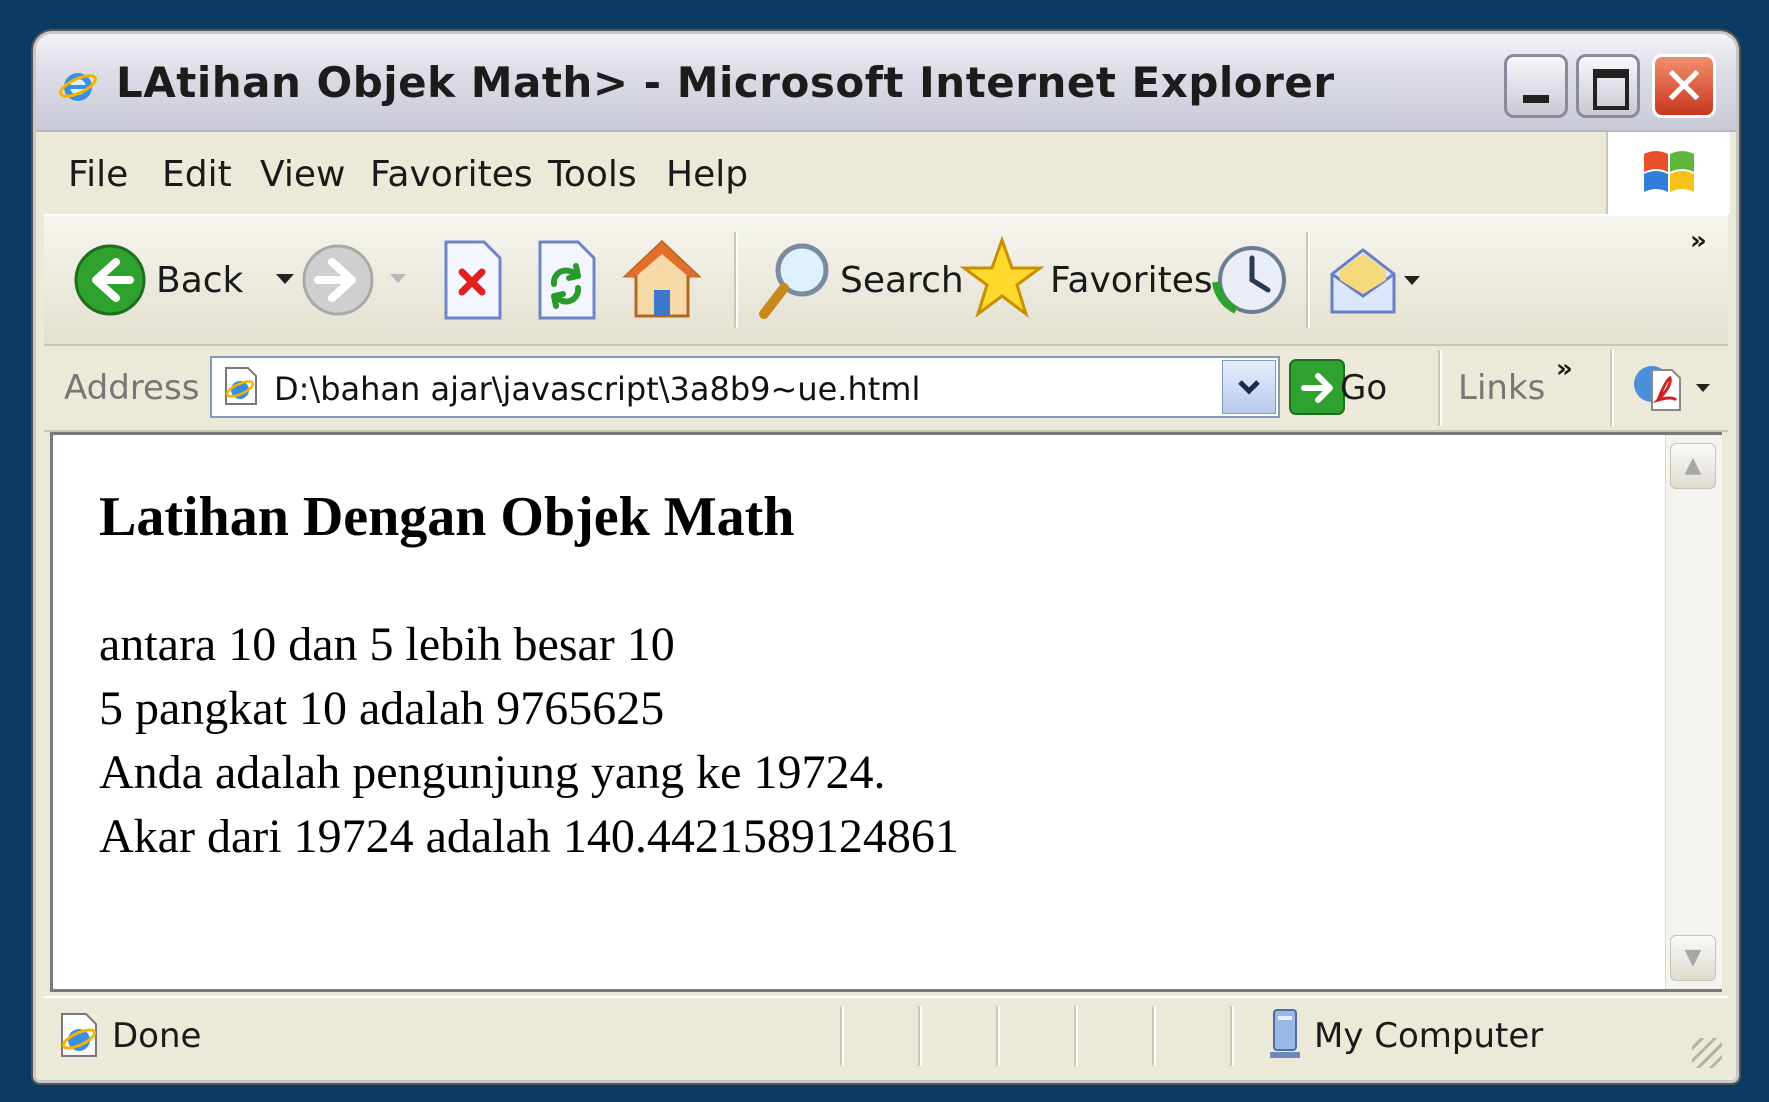  I want to click on history-icon, so click(1249, 280).